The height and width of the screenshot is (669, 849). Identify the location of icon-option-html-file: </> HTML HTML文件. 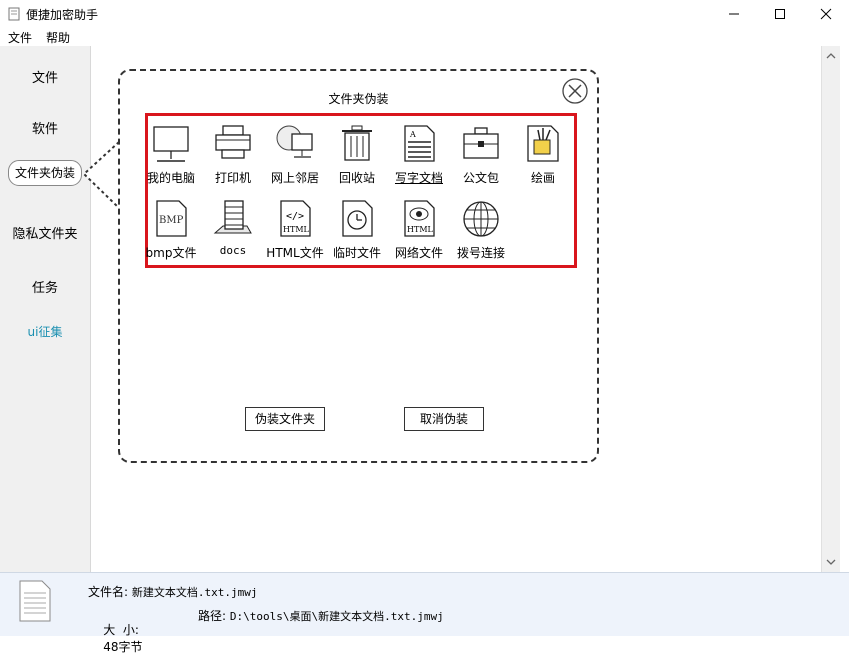
(295, 234).